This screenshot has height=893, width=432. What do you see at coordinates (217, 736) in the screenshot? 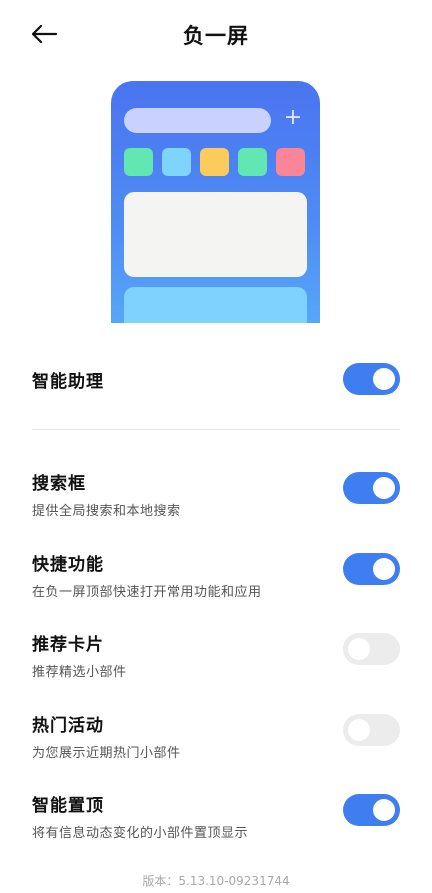
I see `setting-row-hot-events: 热门活动 为您展示近期热门小部件` at bounding box center [217, 736].